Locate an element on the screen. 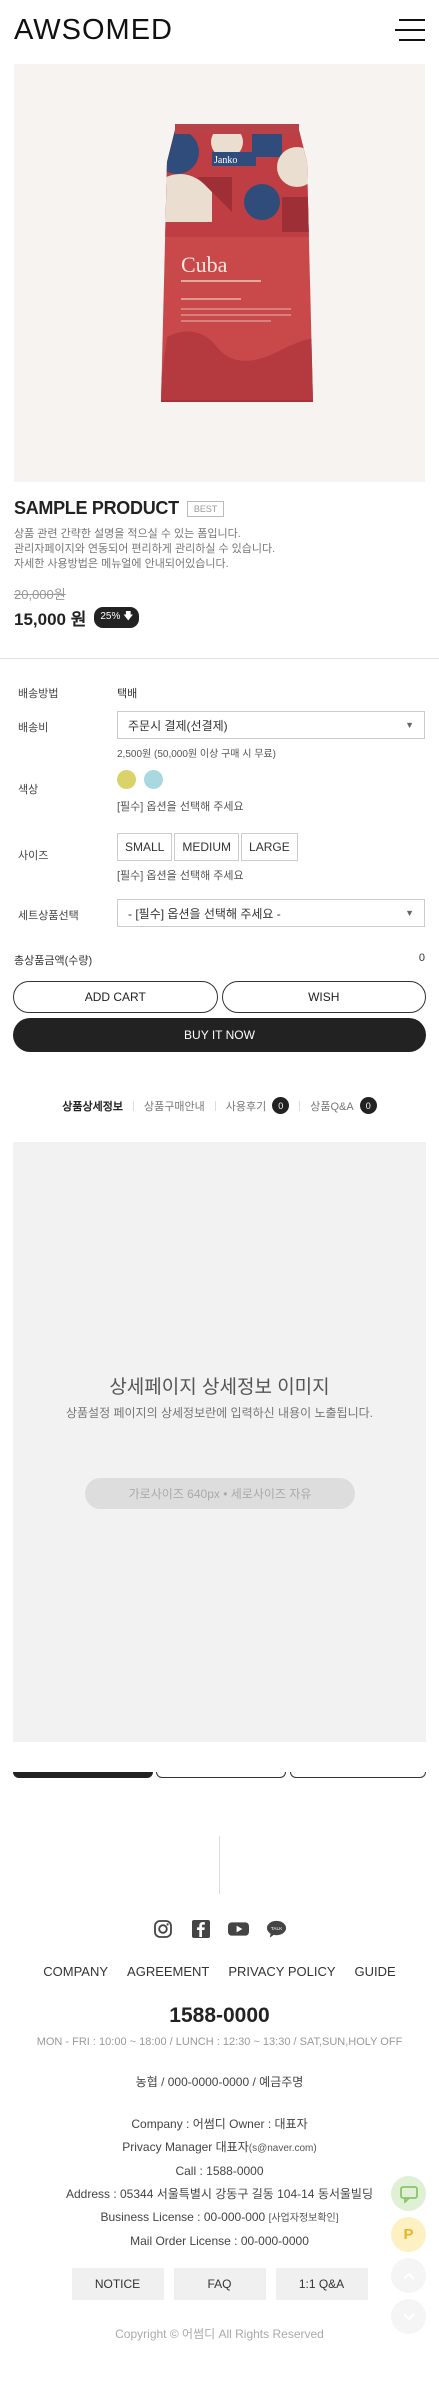 This screenshot has width=439, height=2389. total-price-value: 0 is located at coordinates (421, 958).